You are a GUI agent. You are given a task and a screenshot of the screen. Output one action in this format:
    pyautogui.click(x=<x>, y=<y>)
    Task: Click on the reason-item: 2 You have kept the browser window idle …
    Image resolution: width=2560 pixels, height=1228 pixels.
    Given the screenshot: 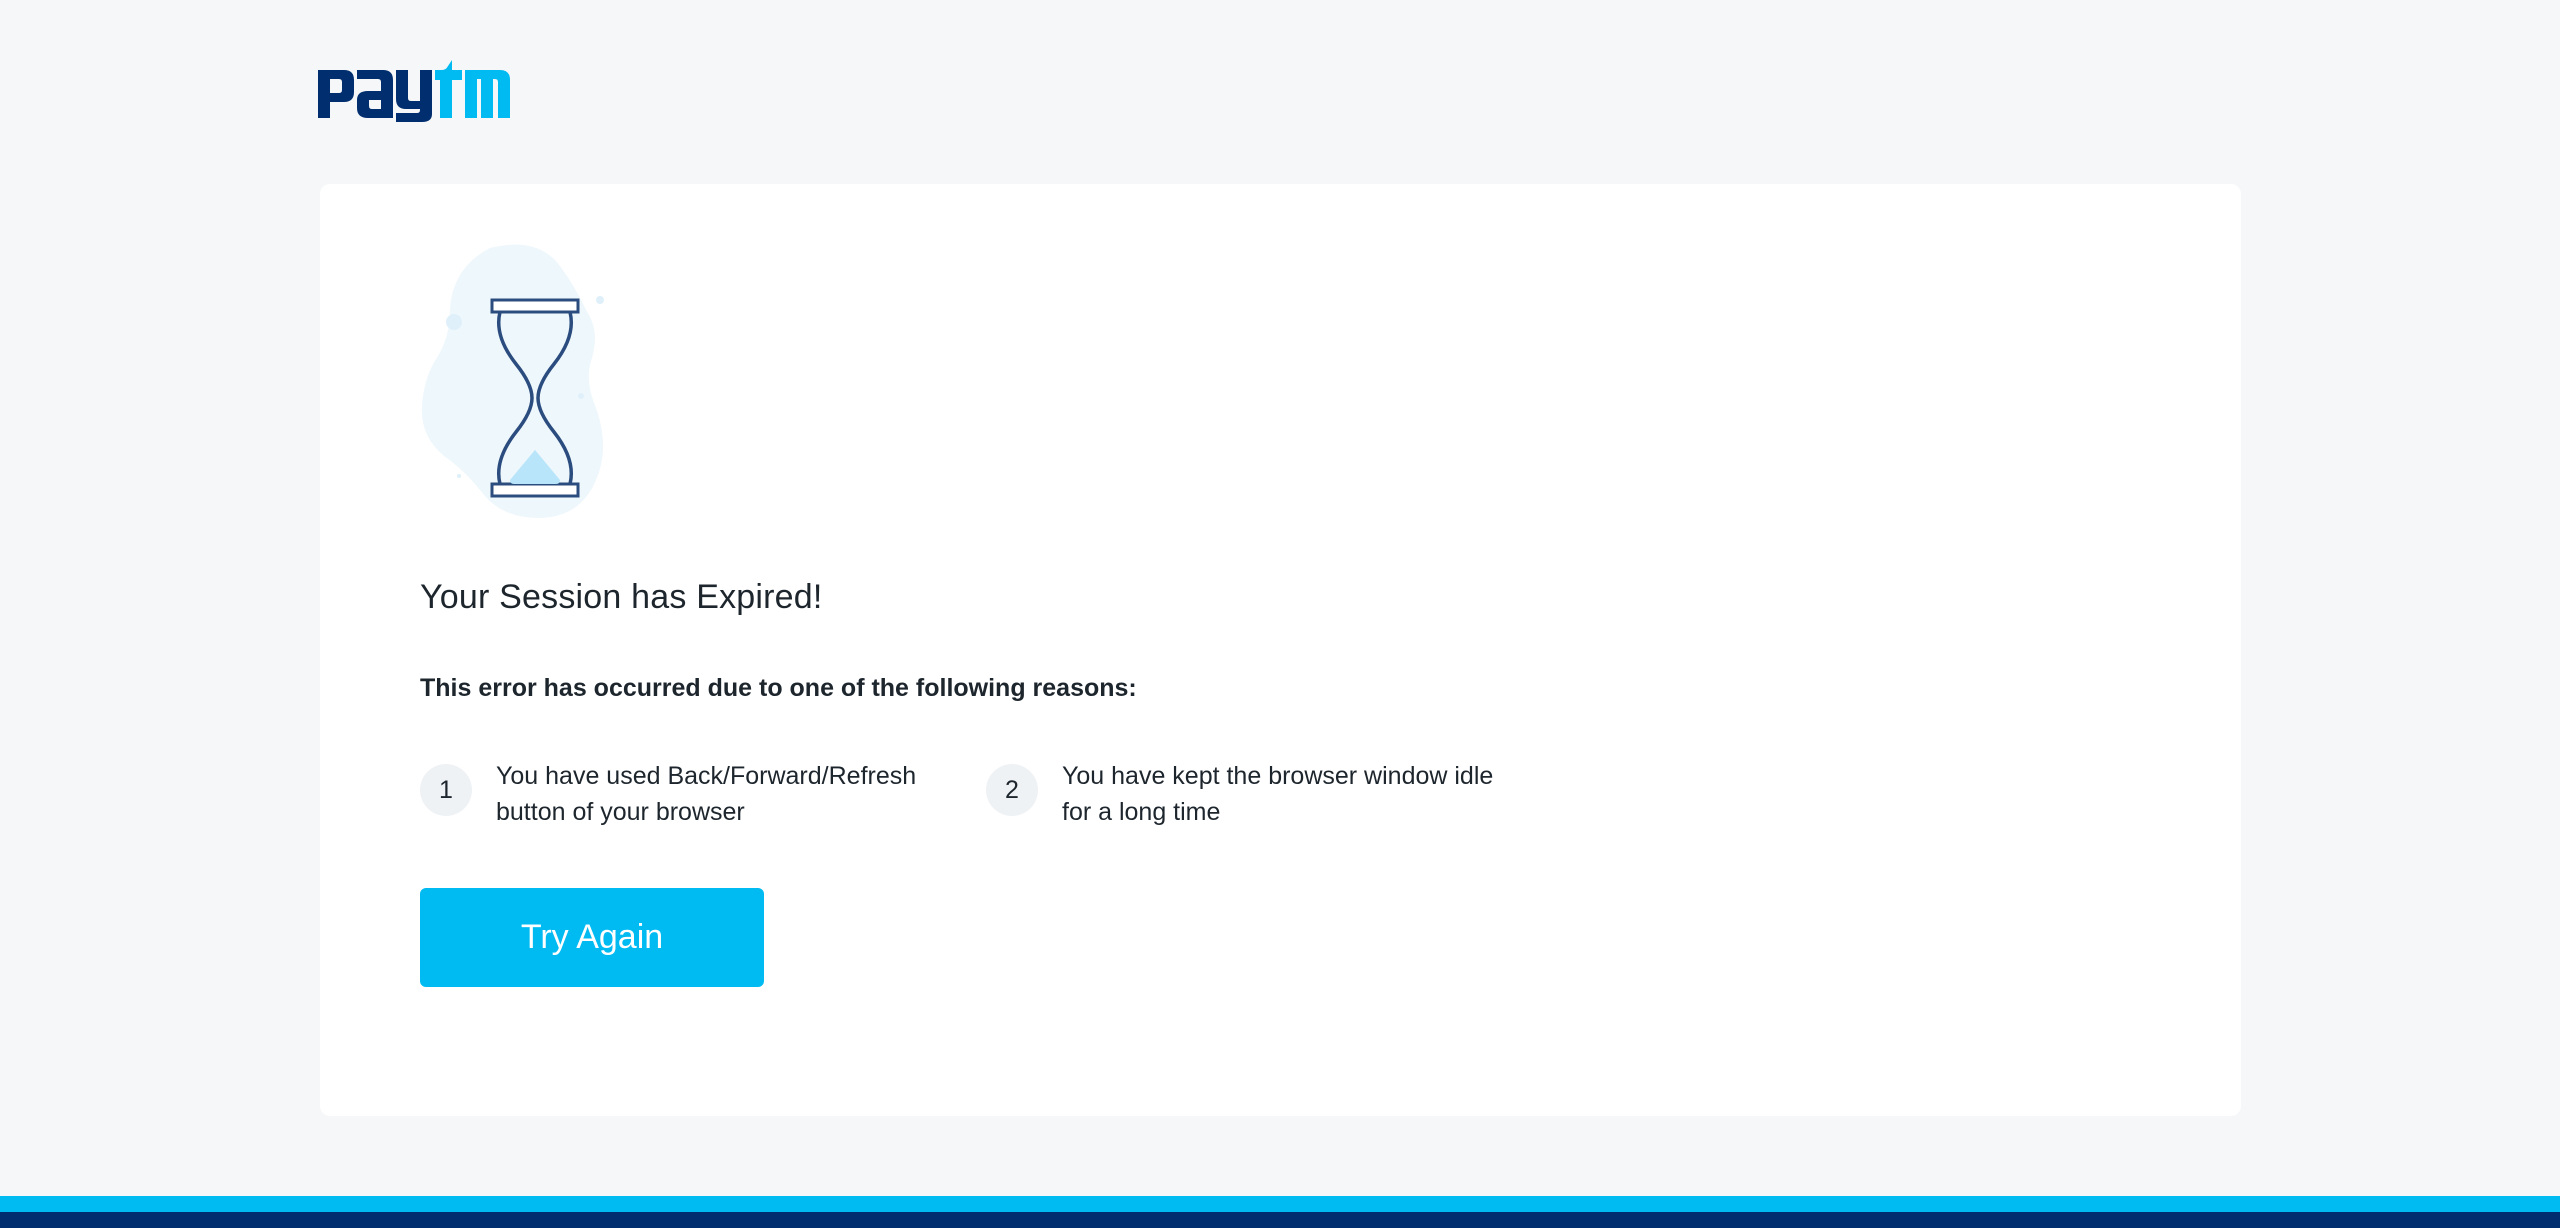 What is the action you would take?
    pyautogui.click(x=1244, y=794)
    